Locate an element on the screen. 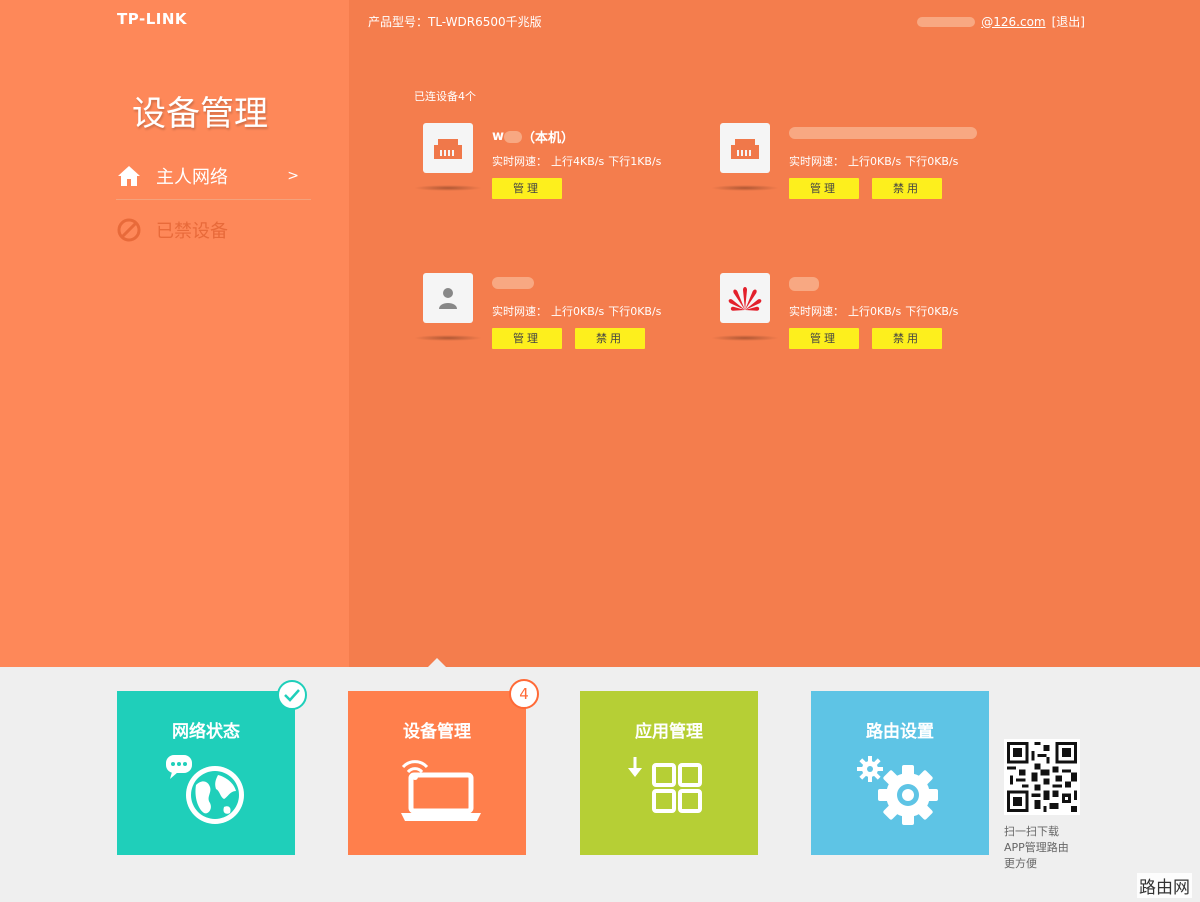  active-tile-pointer is located at coordinates (437, 662).